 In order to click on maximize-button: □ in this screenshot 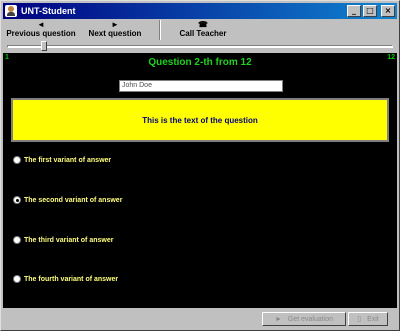, I will do `click(370, 11)`.